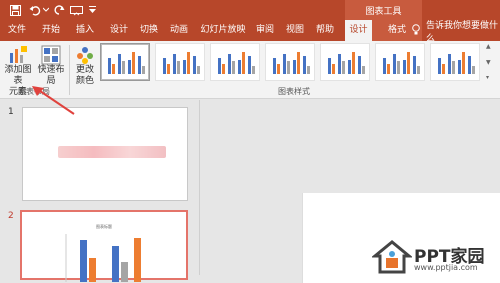 This screenshot has width=500, height=283. I want to click on tell-me-box: 告诉我你想要做什么, so click(456, 32).